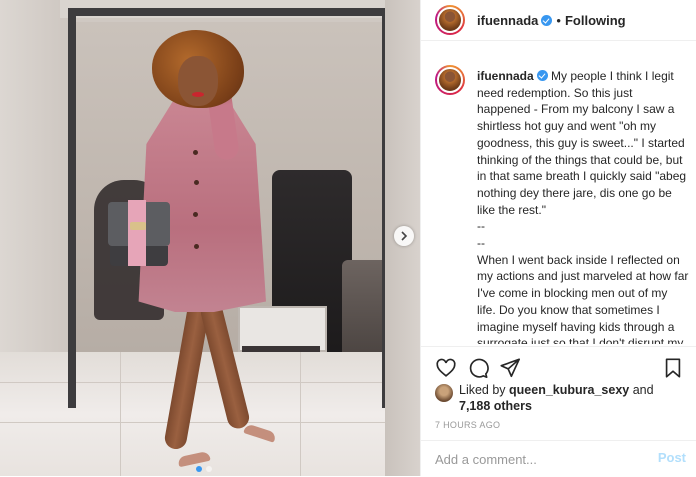  I want to click on share-icon, so click(510, 368).